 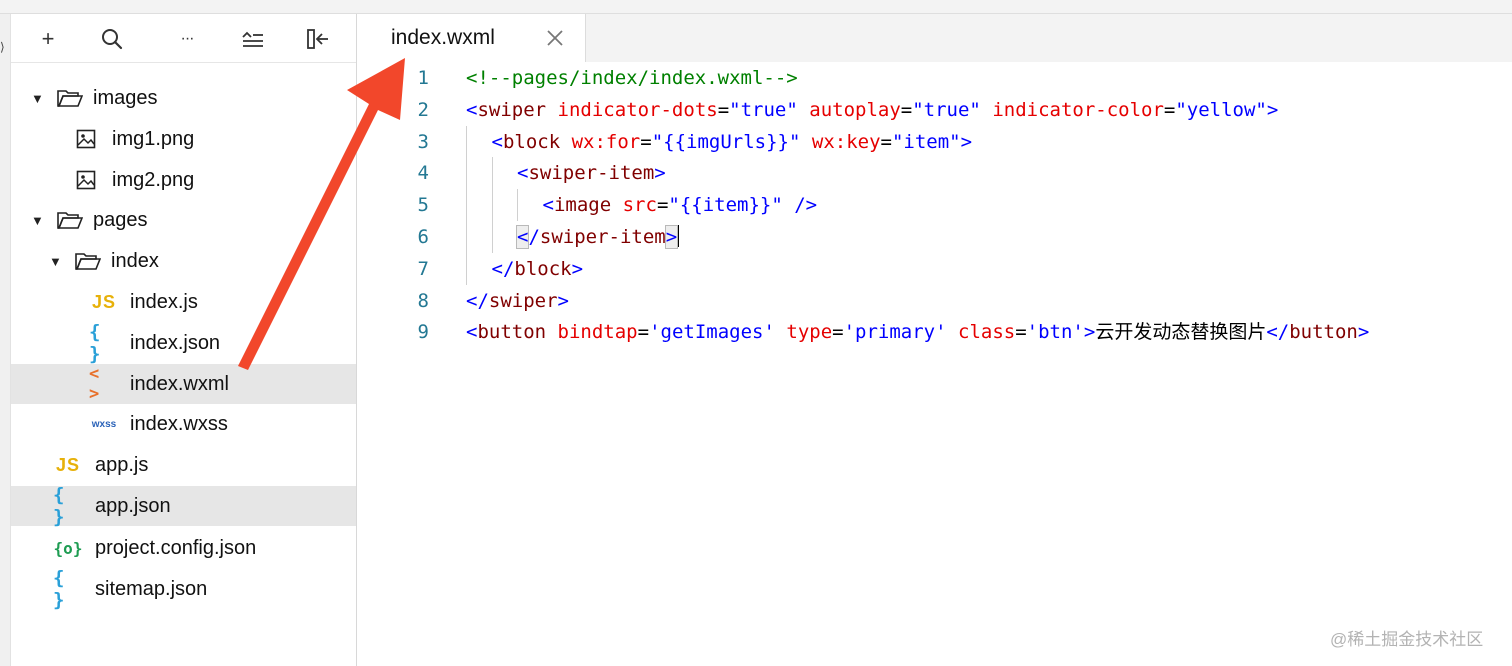 I want to click on tree-item-label: index.json, so click(x=175, y=342).